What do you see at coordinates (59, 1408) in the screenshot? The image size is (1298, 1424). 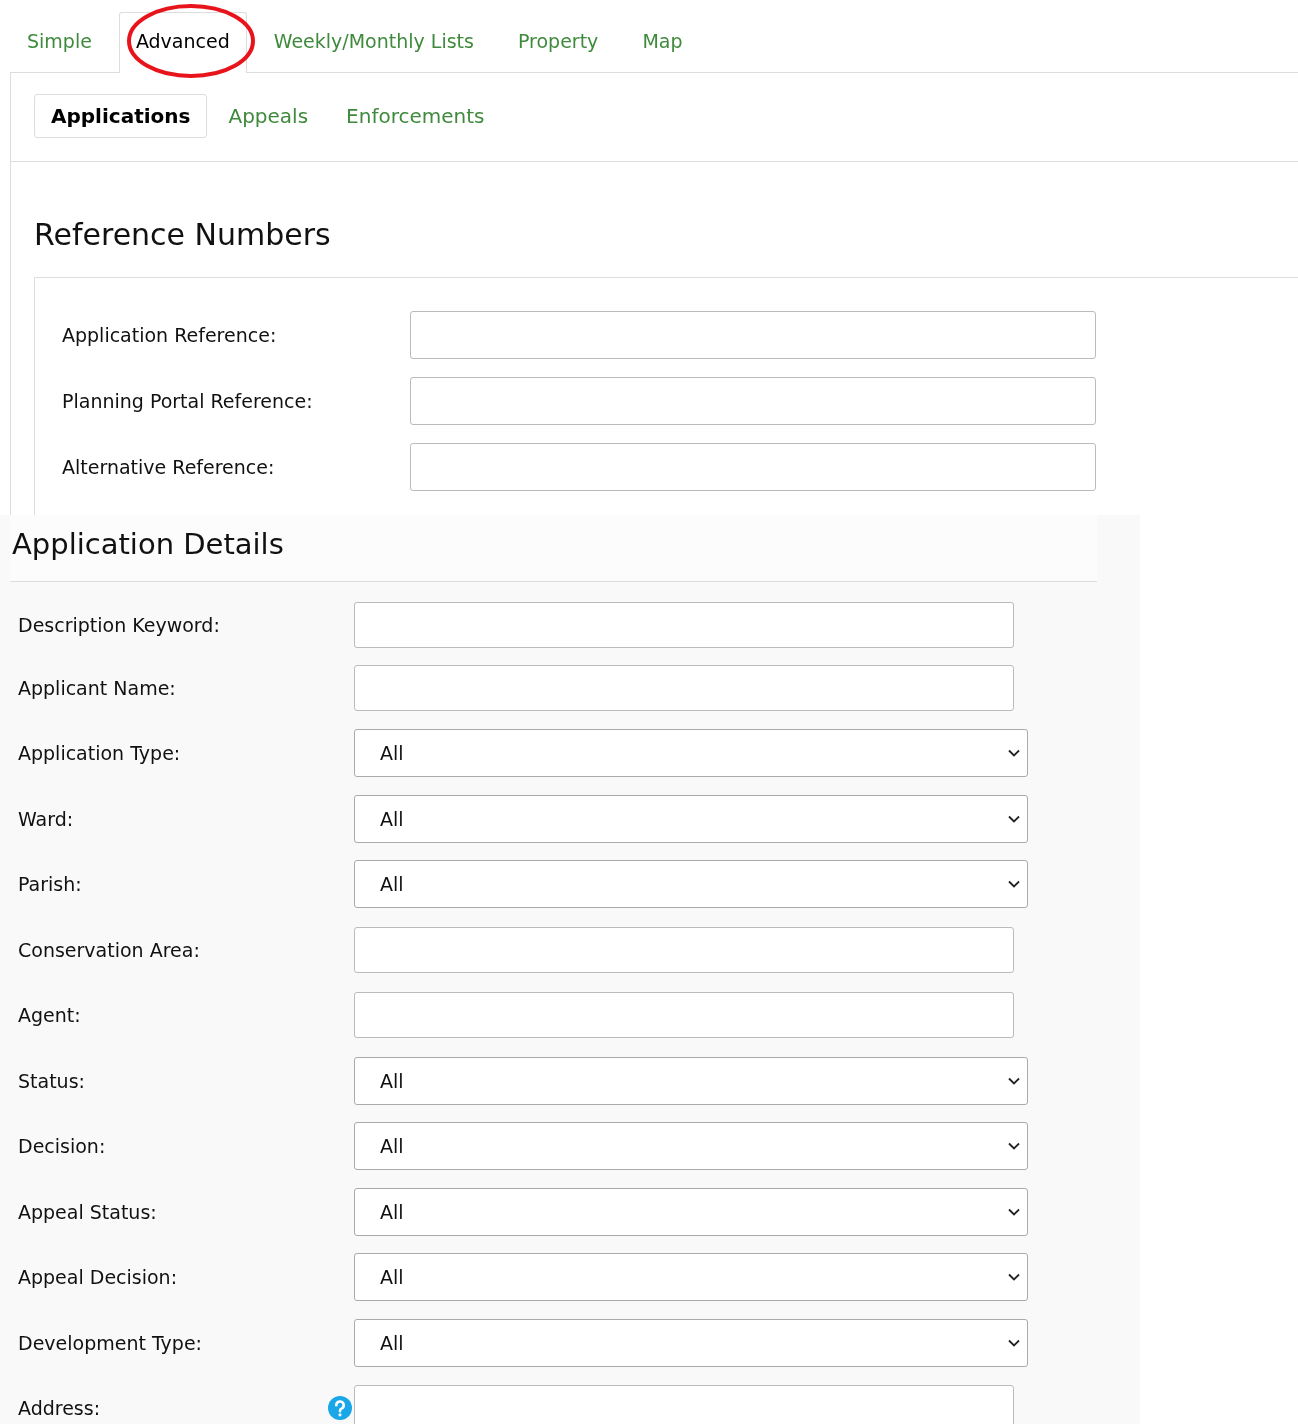 I see `field-label: Address:` at bounding box center [59, 1408].